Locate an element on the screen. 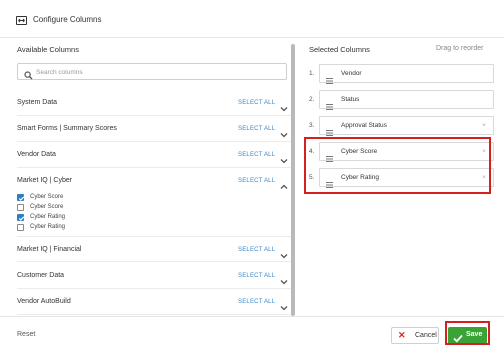 This screenshot has width=504, height=359. selected-columns-heading: Selected Columns is located at coordinates (339, 49).